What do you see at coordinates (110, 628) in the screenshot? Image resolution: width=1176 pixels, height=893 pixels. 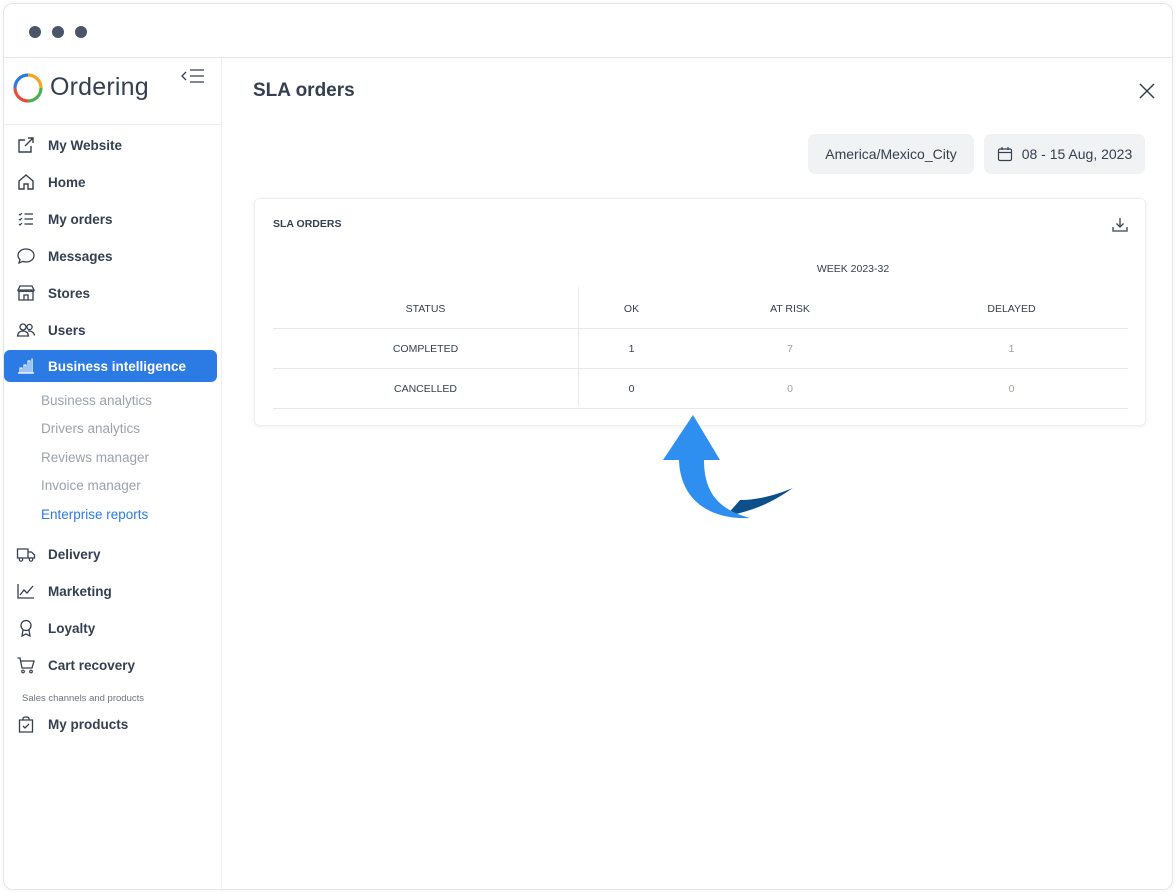 I see `sidebar-item-loyalty: Loyalty` at bounding box center [110, 628].